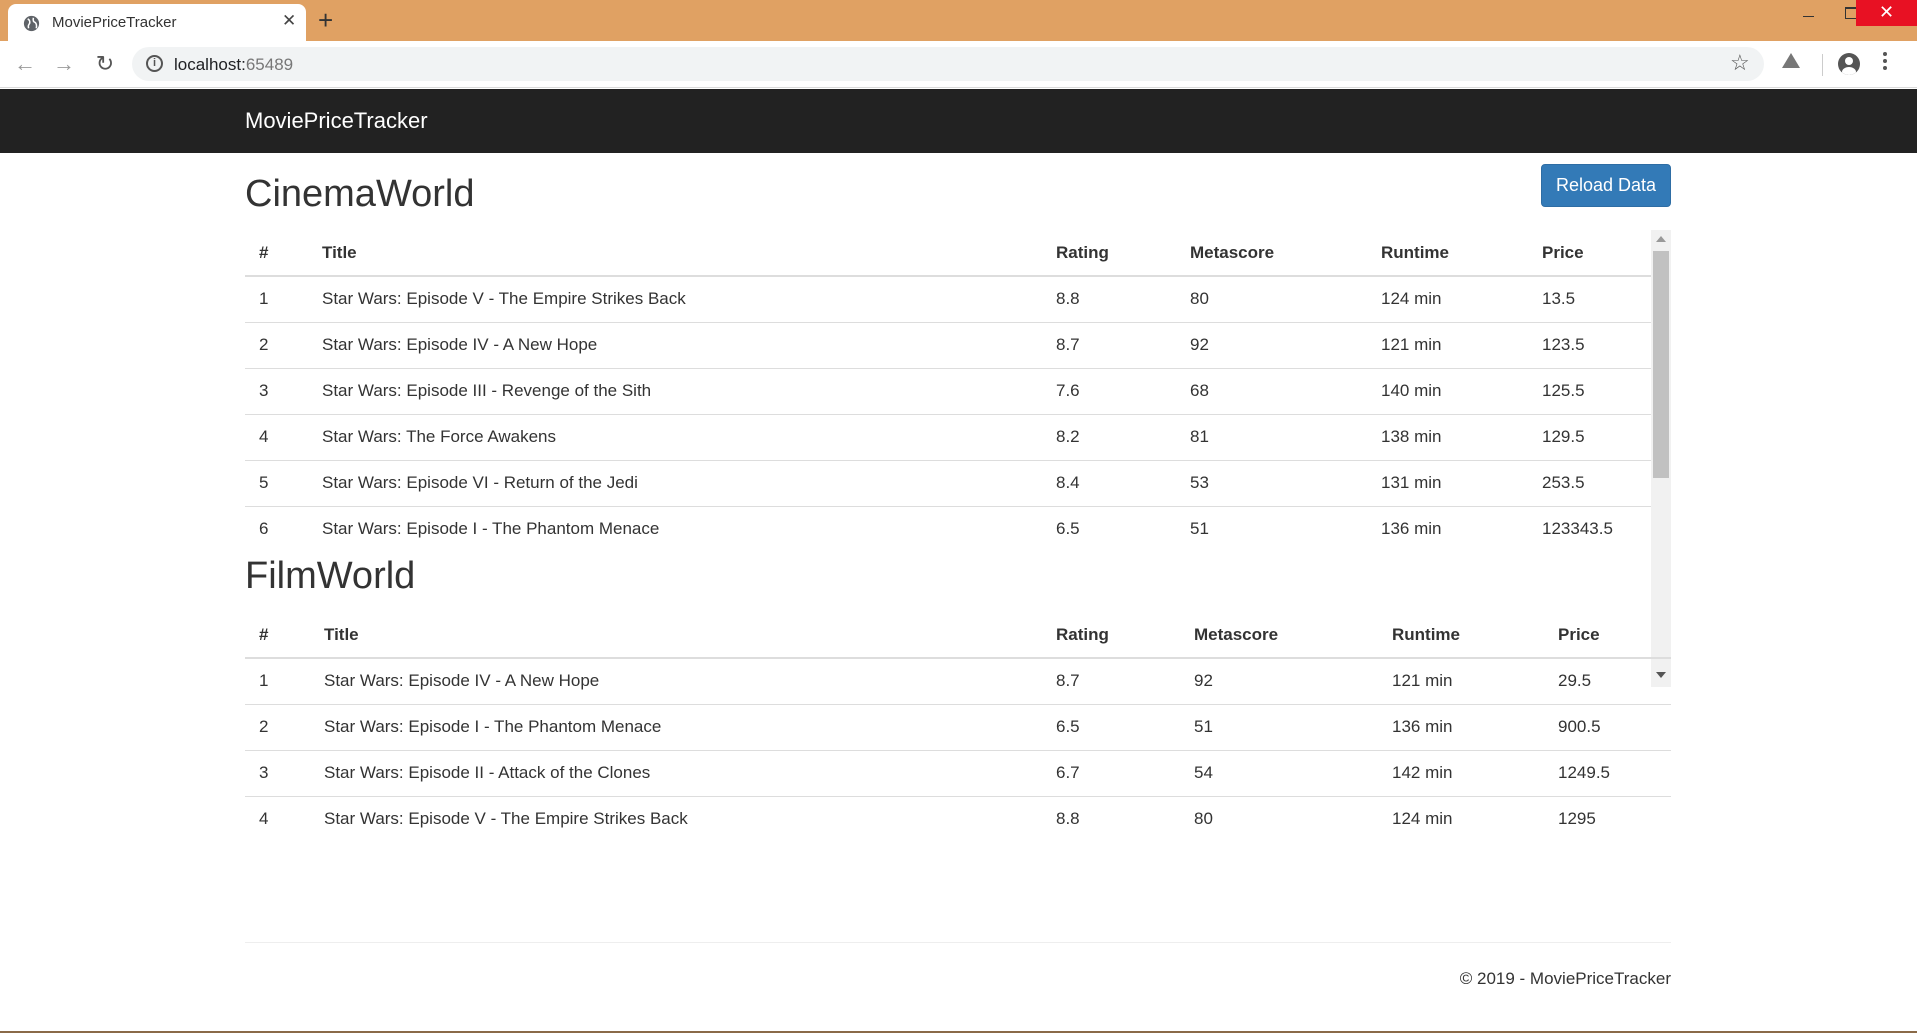 This screenshot has height=1033, width=1917. What do you see at coordinates (958, 121) in the screenshot?
I see `app-navbar: MoviePriceTracker` at bounding box center [958, 121].